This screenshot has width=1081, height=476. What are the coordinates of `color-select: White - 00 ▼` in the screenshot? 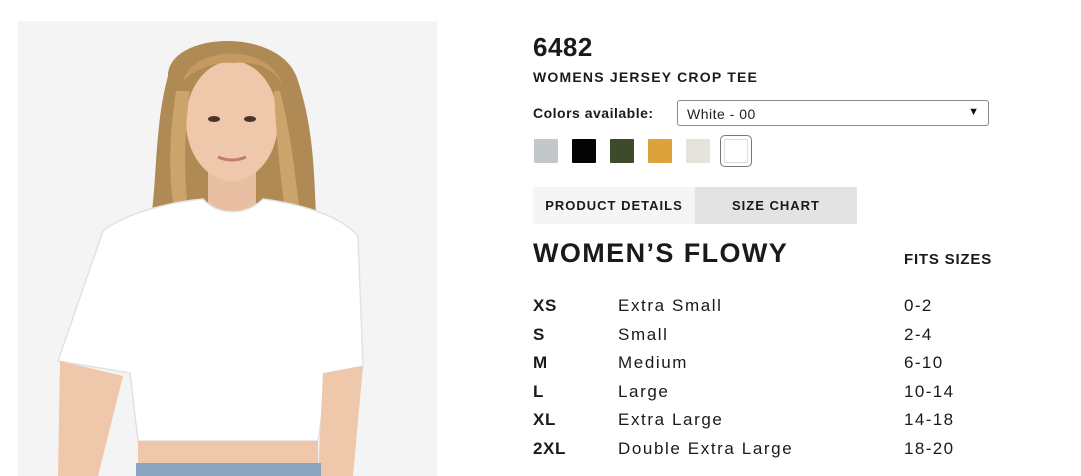 It's located at (833, 113).